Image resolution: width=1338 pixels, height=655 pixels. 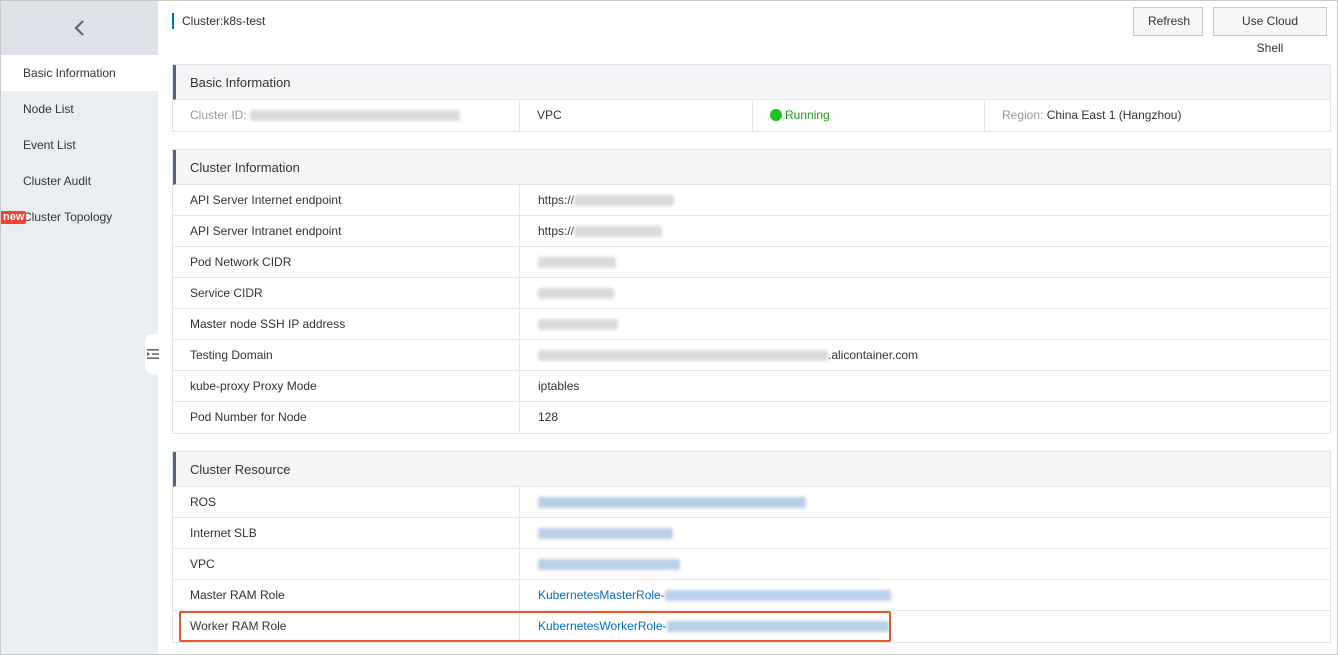 I want to click on vpc-link, so click(x=609, y=565).